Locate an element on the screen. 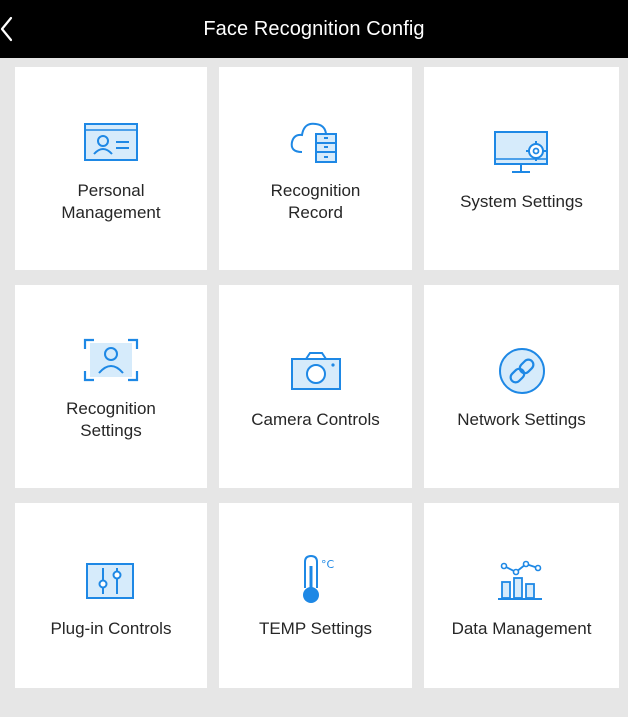 The width and height of the screenshot is (628, 717). chevron-left-icon is located at coordinates (6, 29).